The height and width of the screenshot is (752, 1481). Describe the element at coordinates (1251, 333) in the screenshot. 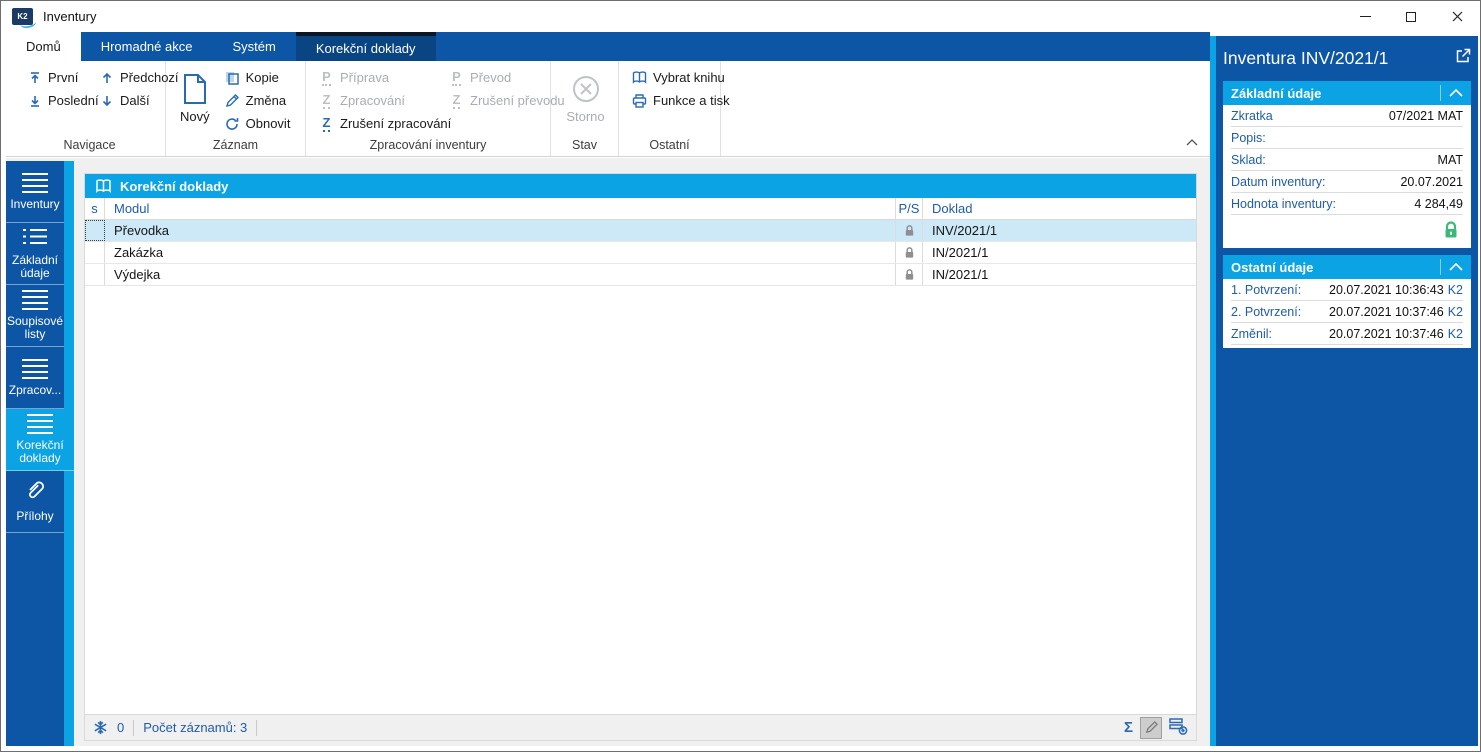

I see `field-label: Změnil:` at that location.